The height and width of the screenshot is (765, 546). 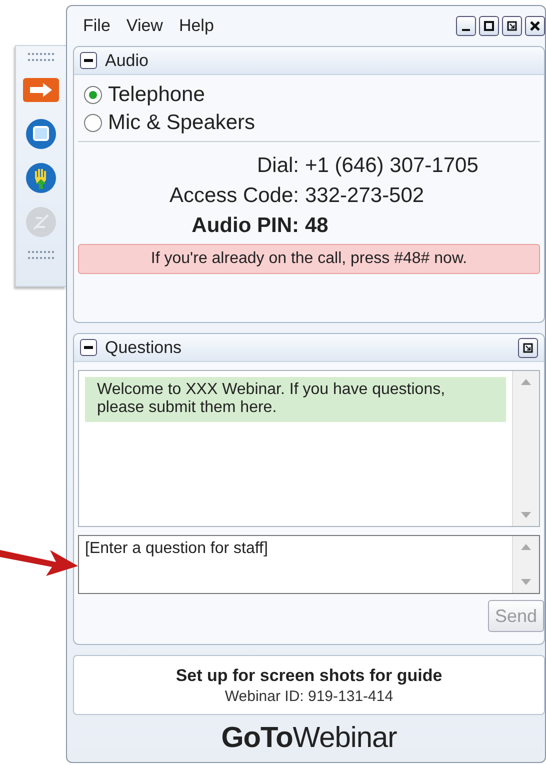 What do you see at coordinates (309, 95) in the screenshot?
I see `radio-option: Telephone` at bounding box center [309, 95].